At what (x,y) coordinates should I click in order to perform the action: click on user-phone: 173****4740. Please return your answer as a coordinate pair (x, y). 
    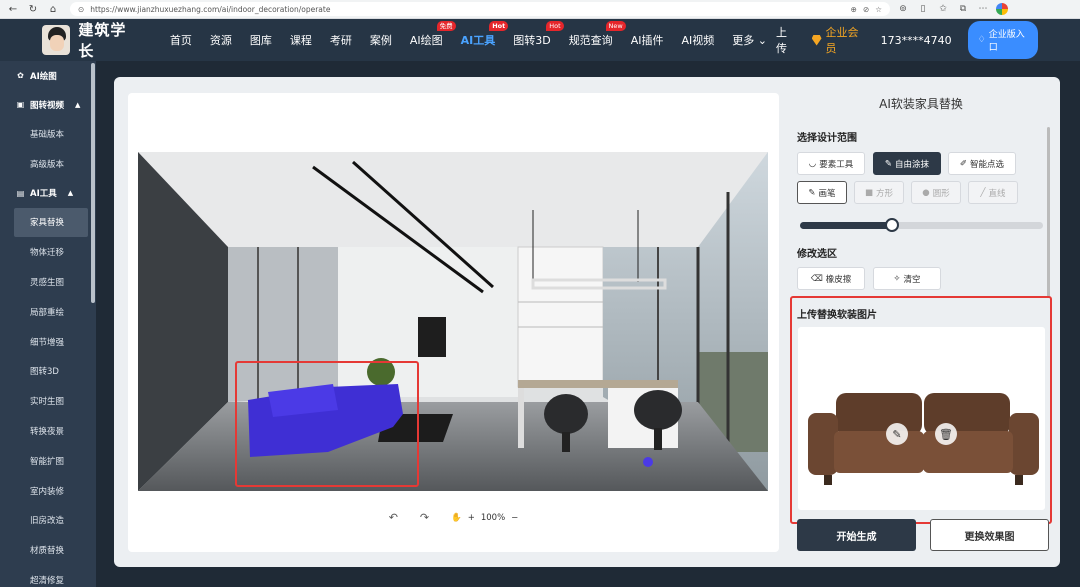
    Looking at the image, I should click on (916, 40).